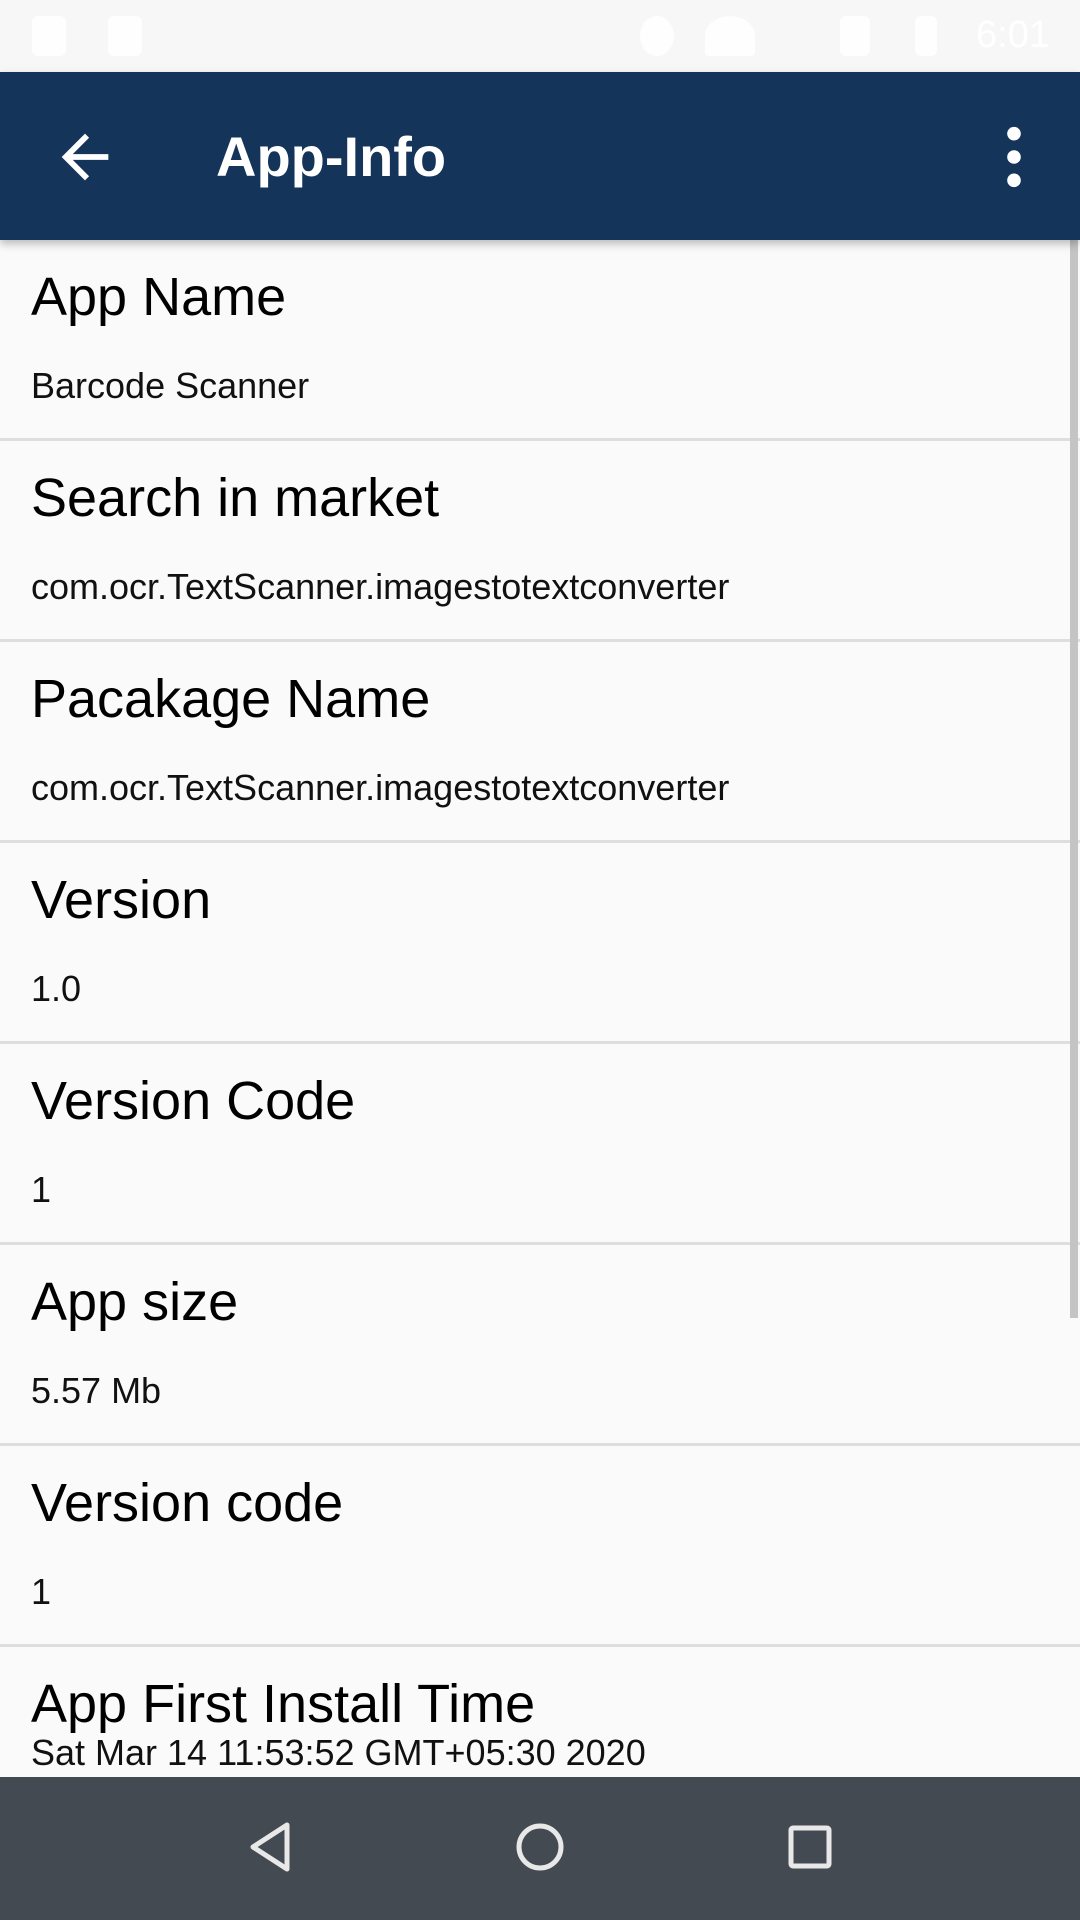 Image resolution: width=1080 pixels, height=1920 pixels. I want to click on system-nav-bar, so click(540, 1848).